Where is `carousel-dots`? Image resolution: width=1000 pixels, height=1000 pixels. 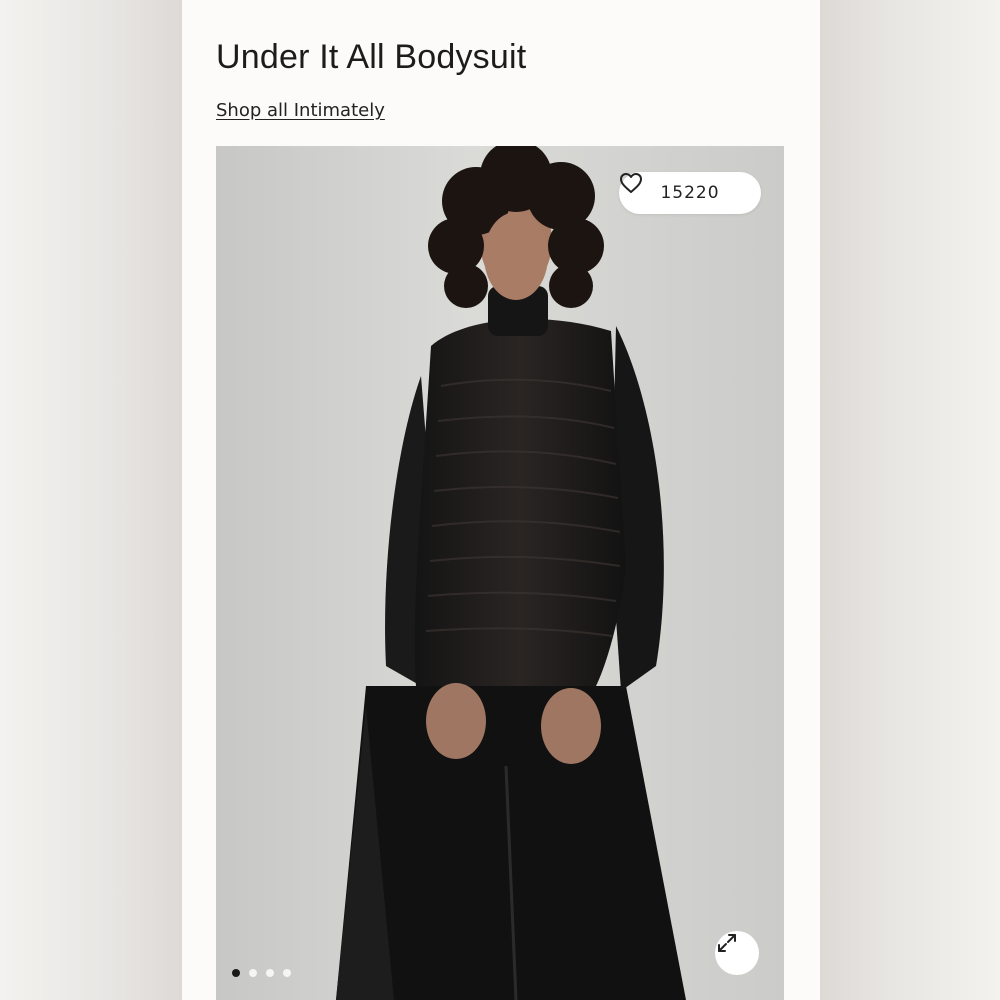 carousel-dots is located at coordinates (261, 973).